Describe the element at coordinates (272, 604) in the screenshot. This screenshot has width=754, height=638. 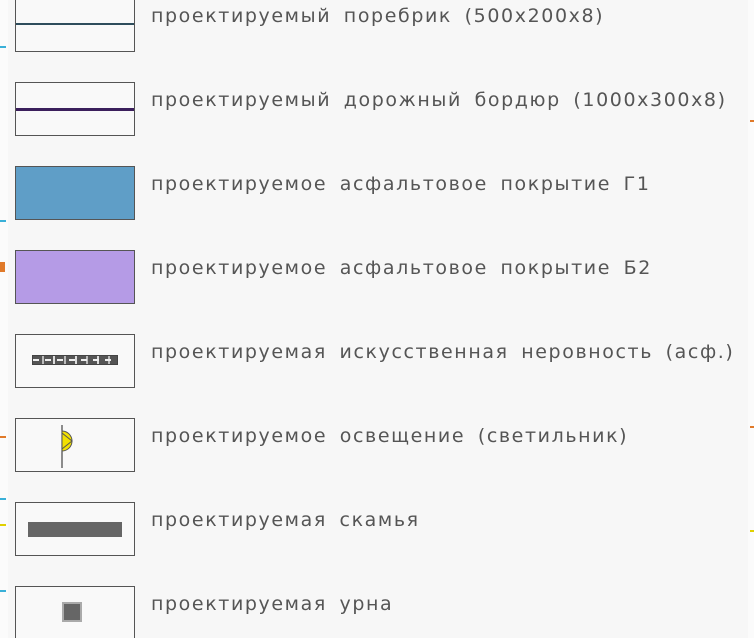
I see `legend-label: проектируемая урна` at that location.